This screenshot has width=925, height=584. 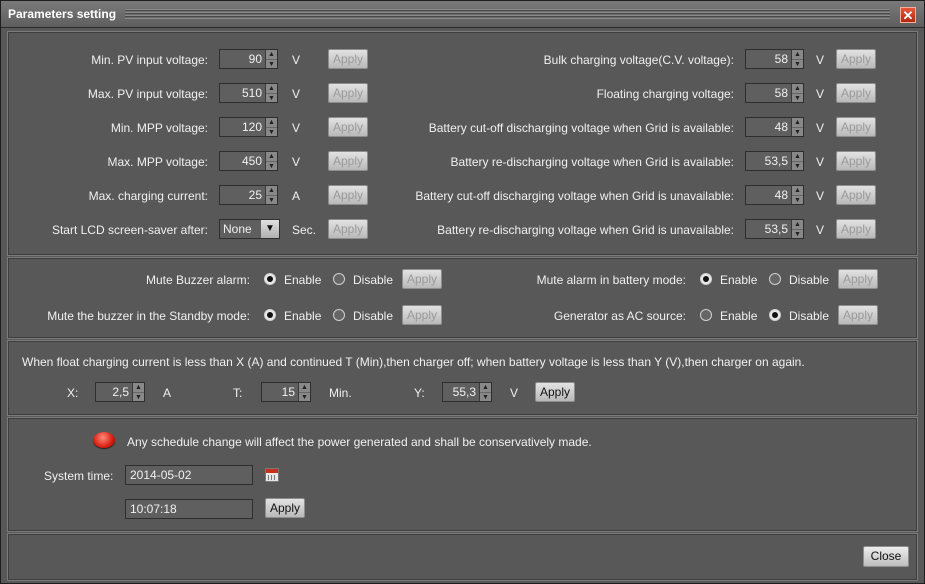 I want to click on battery-mode-alarm-disable-radio, so click(x=775, y=279).